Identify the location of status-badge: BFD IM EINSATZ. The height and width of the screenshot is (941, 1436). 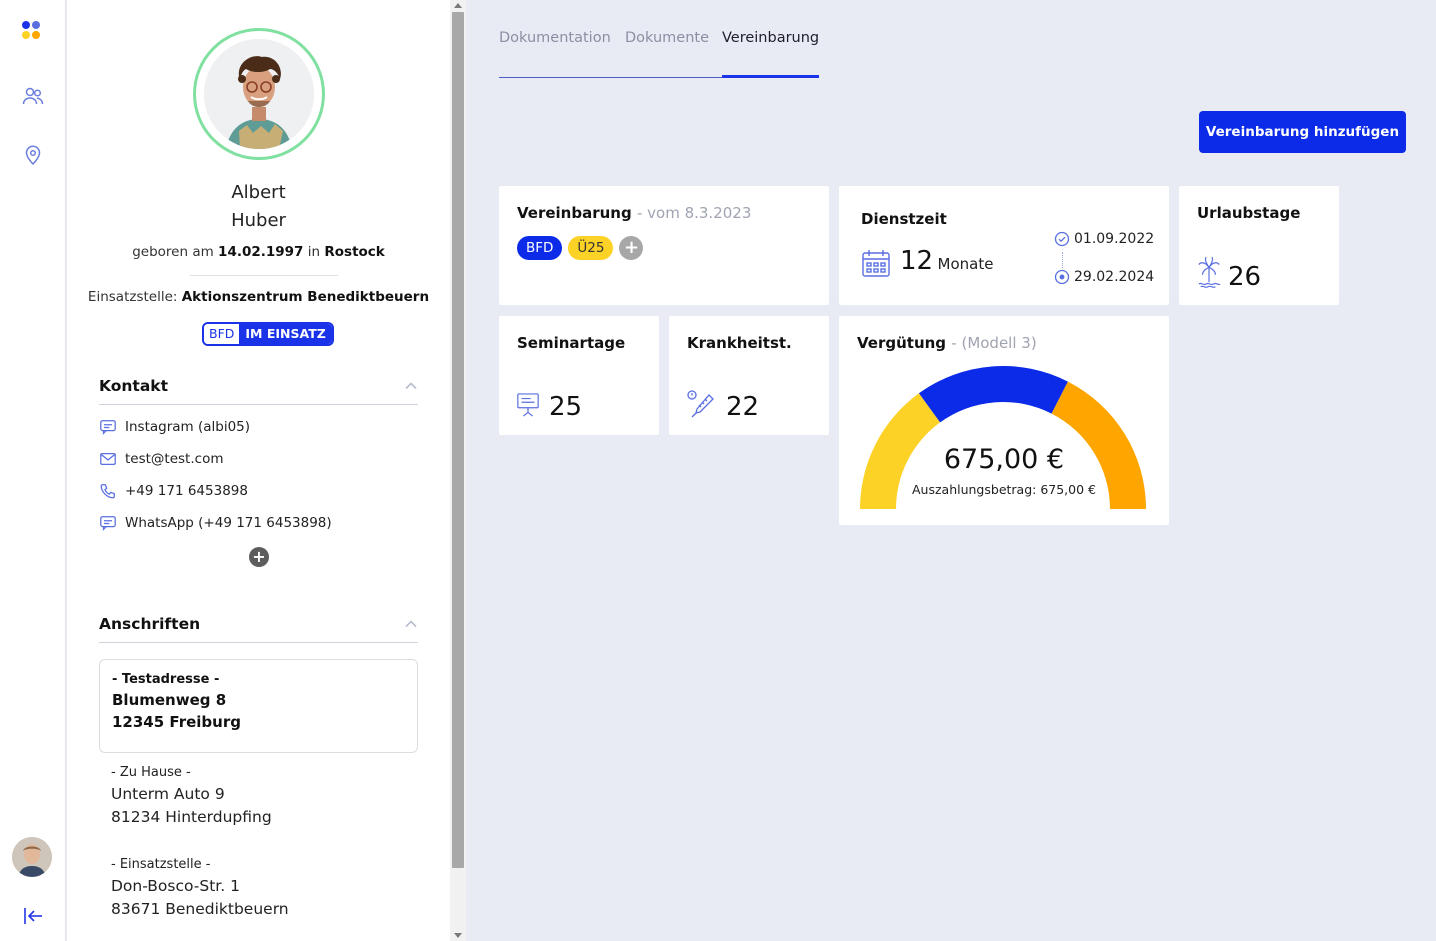
(268, 334).